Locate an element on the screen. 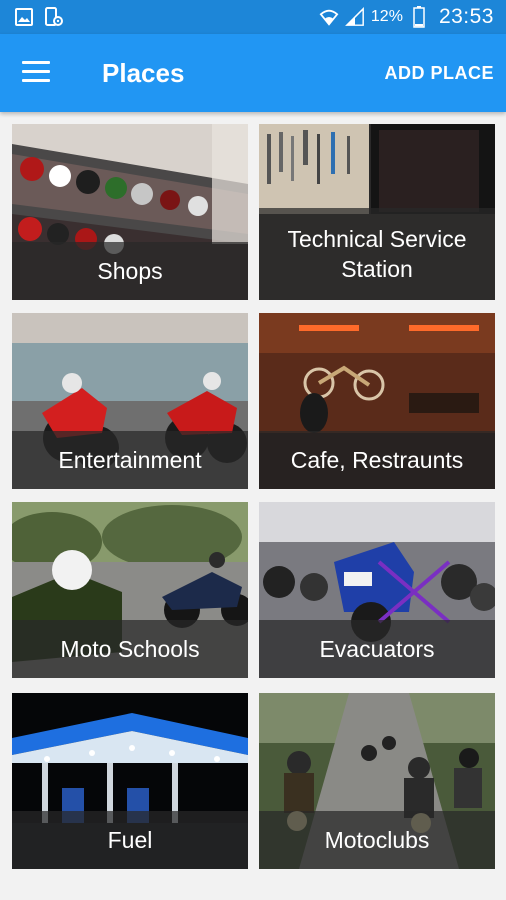 The height and width of the screenshot is (900, 506). clock: 23:53 is located at coordinates (466, 16).